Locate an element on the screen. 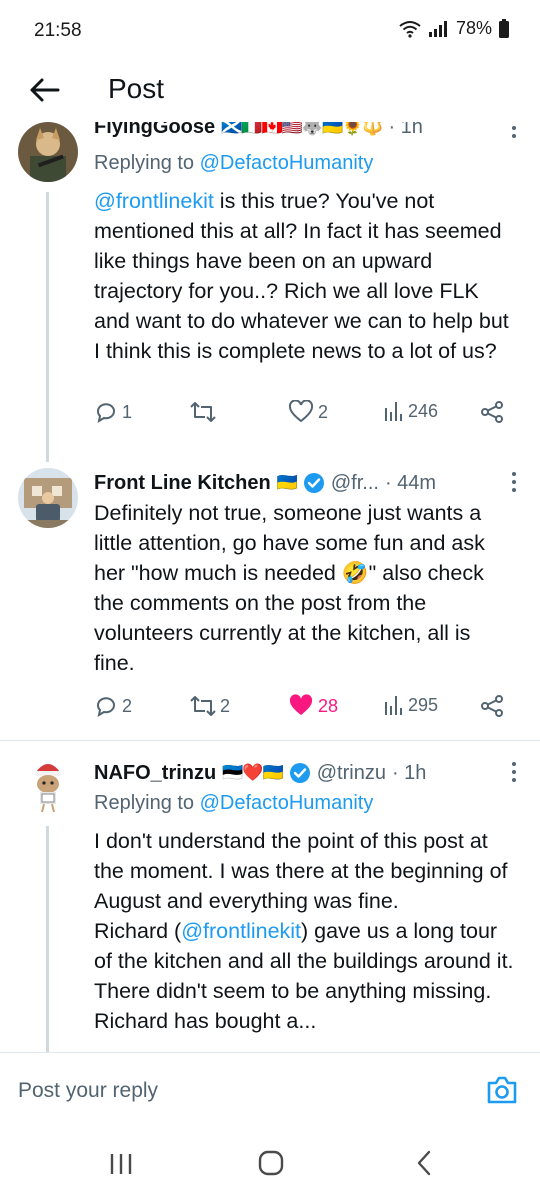  home-icon is located at coordinates (271, 1163).